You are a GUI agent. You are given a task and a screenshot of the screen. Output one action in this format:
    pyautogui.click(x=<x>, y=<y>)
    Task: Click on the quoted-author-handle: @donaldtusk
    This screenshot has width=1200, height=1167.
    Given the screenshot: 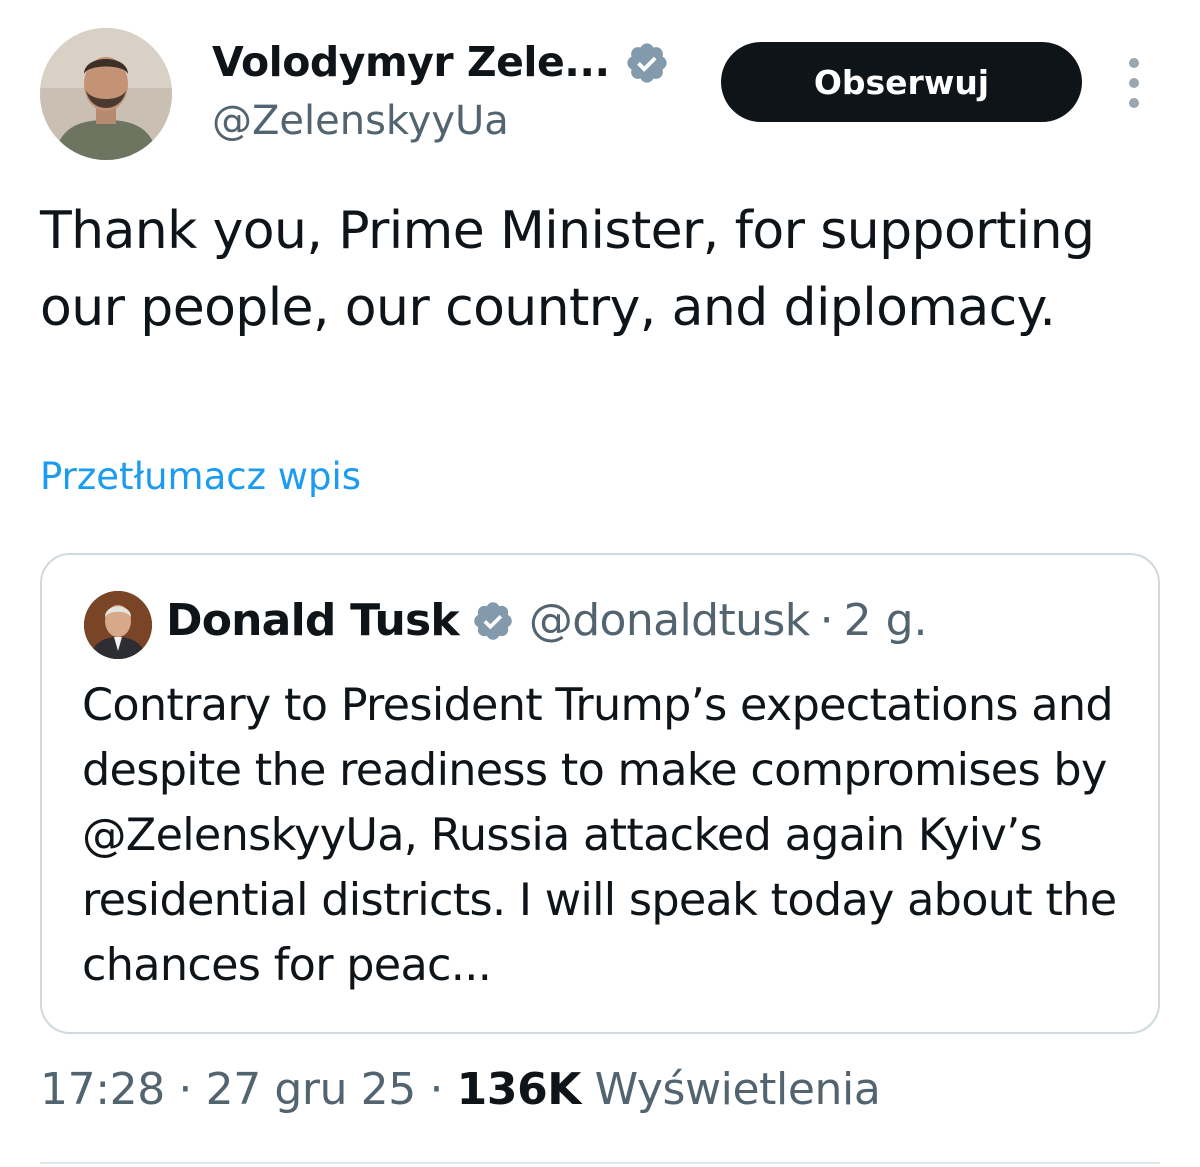 What is the action you would take?
    pyautogui.click(x=669, y=620)
    